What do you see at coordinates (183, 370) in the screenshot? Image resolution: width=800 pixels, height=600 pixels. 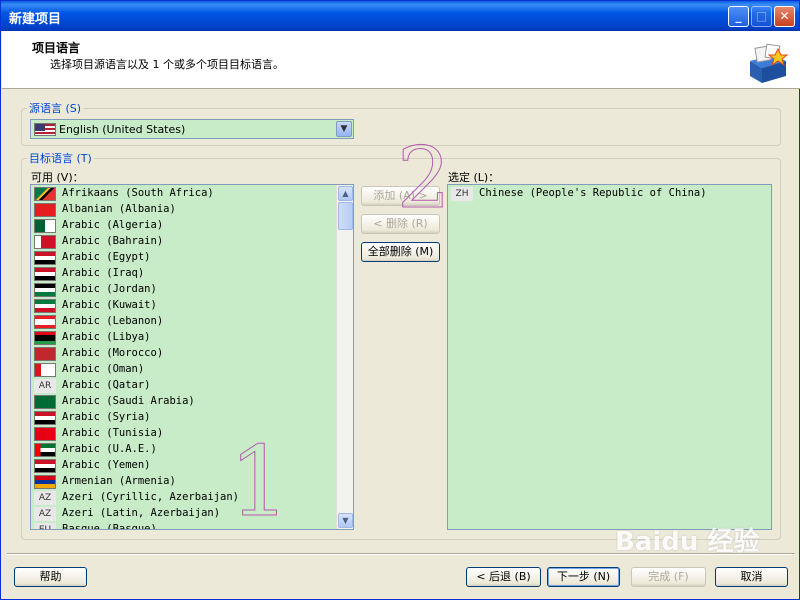 I see `language-list-item: Arabic (Oman)` at bounding box center [183, 370].